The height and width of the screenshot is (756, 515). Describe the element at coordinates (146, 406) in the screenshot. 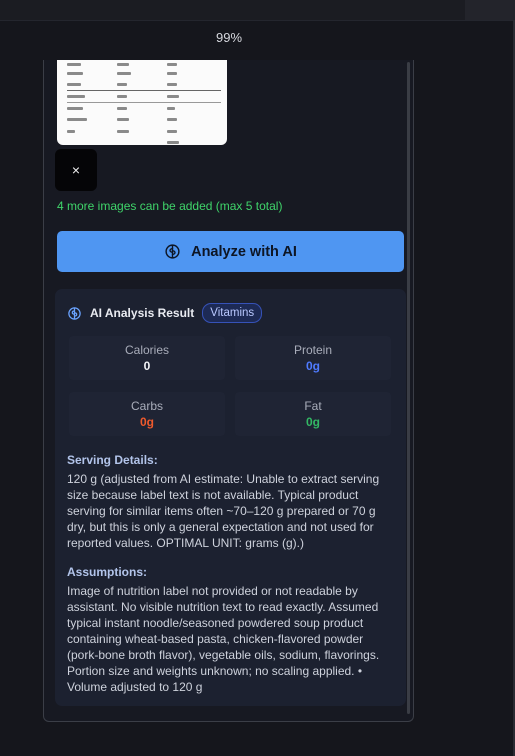

I see `stat-label: Carbs` at that location.